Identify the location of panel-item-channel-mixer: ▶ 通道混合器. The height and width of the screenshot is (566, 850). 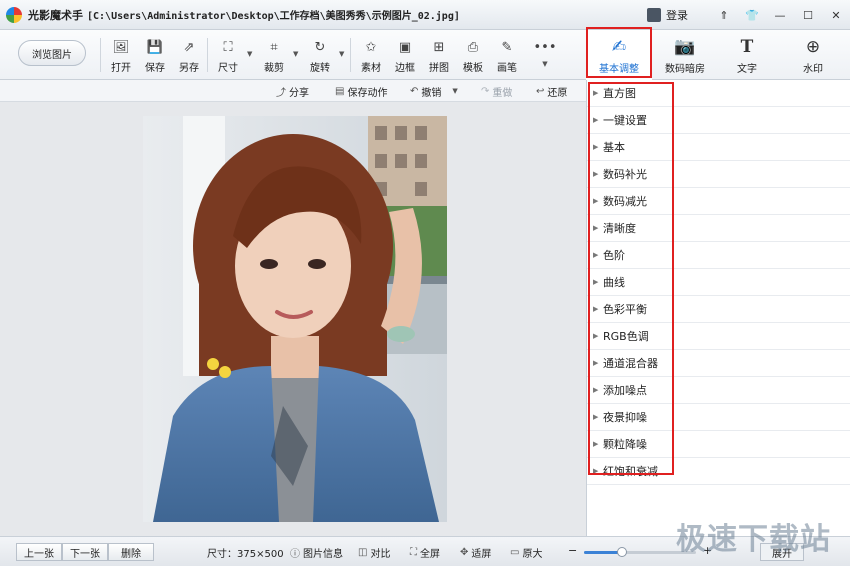
(718, 363).